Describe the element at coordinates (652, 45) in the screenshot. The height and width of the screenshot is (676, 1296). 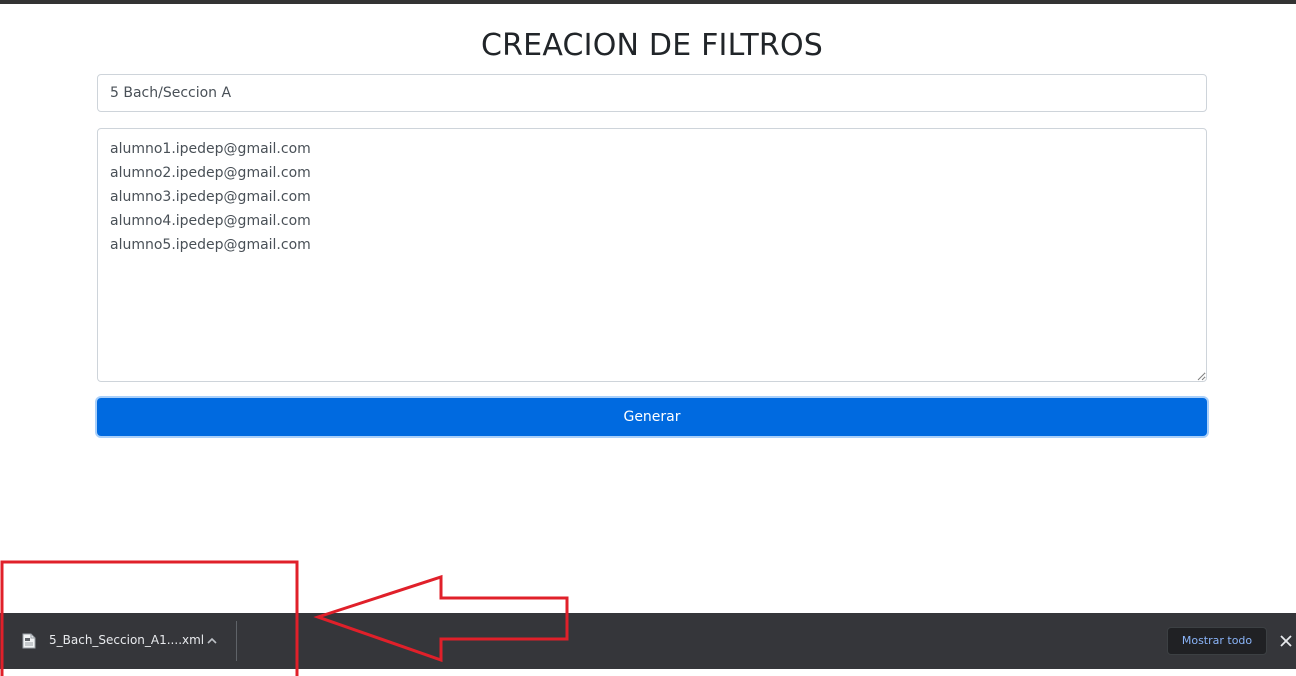
I see `page-title: CREACION DE FILTROS` at that location.